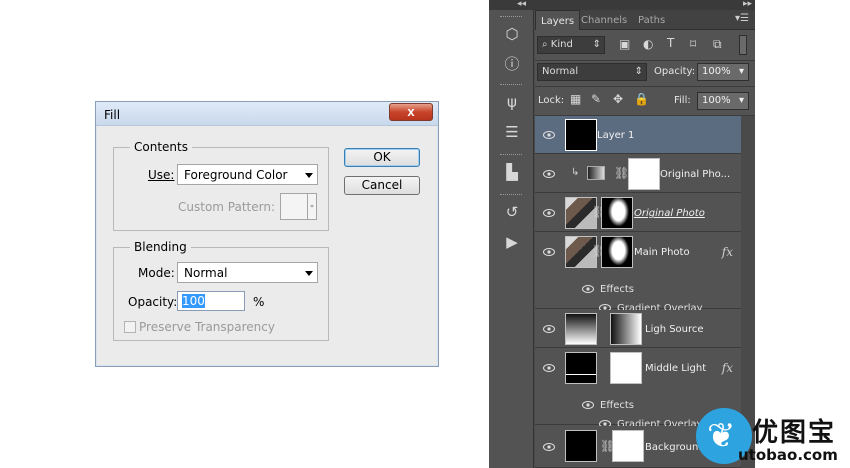  What do you see at coordinates (596, 173) in the screenshot?
I see `adjustment-thumbnail` at bounding box center [596, 173].